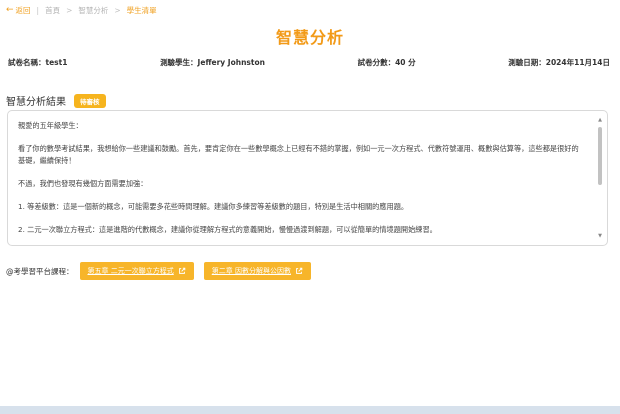 Image resolution: width=620 pixels, height=414 pixels. What do you see at coordinates (90, 100) in the screenshot?
I see `status-badge: 待審核` at bounding box center [90, 100].